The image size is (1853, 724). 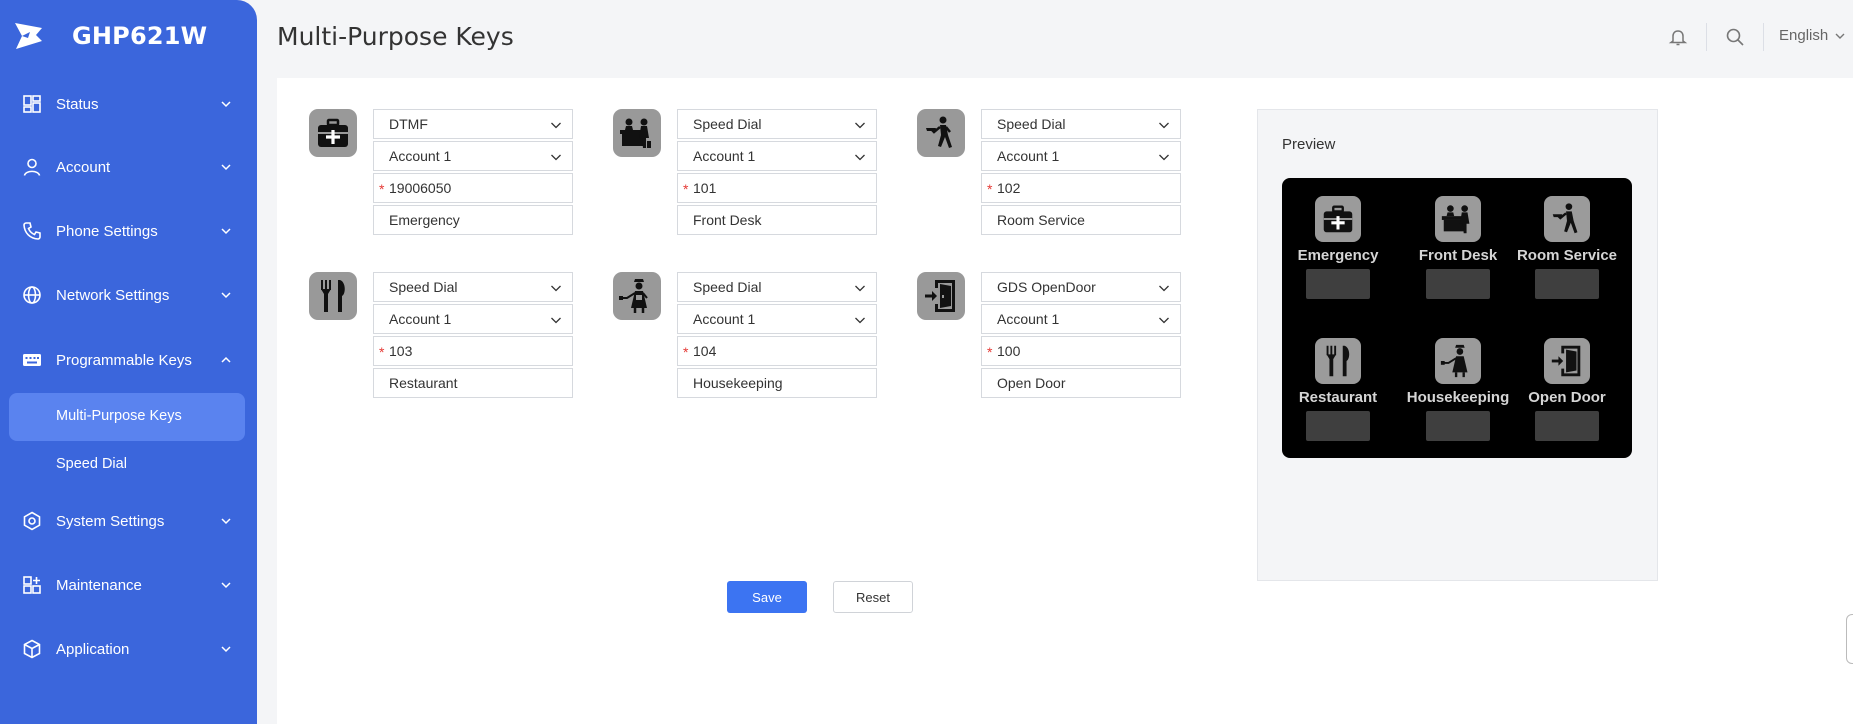 I want to click on sidebar-item-account: Account, so click(x=128, y=167).